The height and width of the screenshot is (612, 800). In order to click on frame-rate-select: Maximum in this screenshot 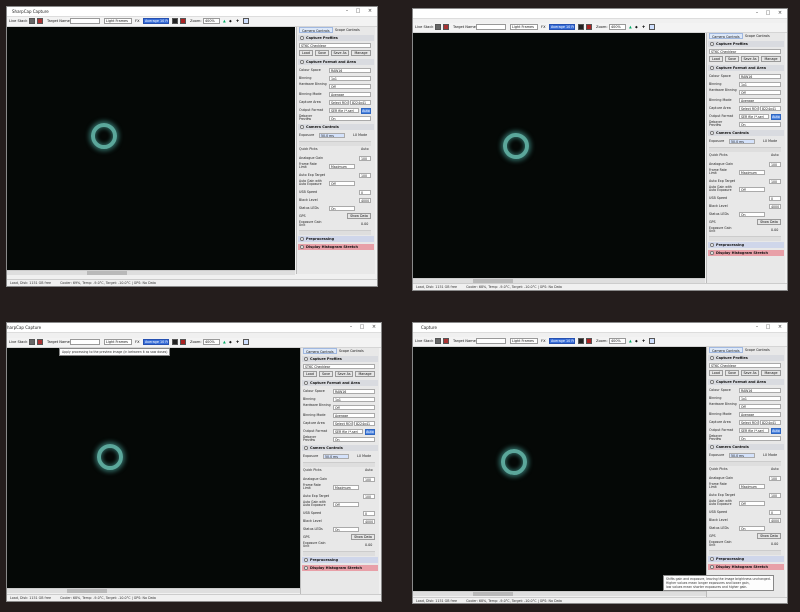, I will do `click(752, 172)`.